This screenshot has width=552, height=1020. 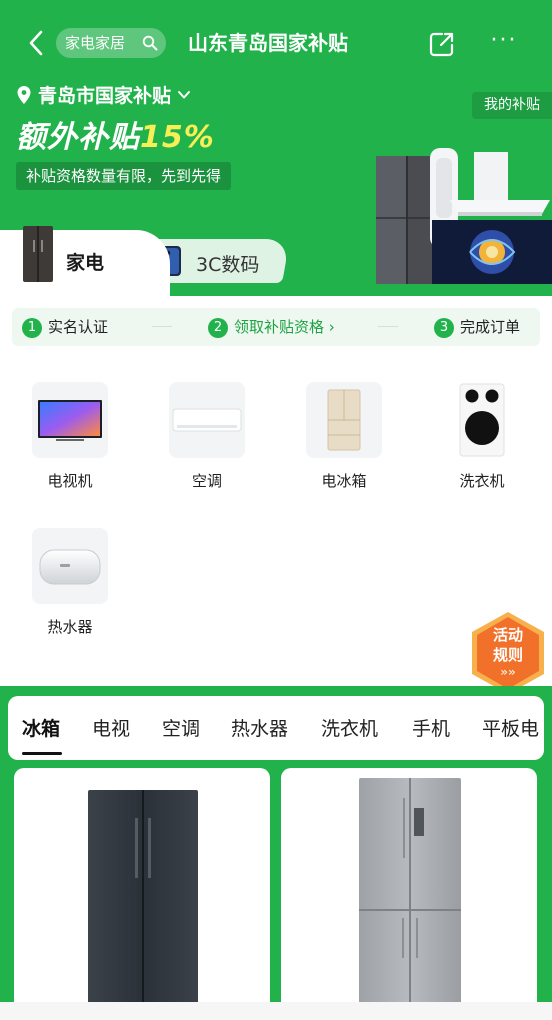 What do you see at coordinates (41, 727) in the screenshot?
I see `tab-fridge: 冰箱` at bounding box center [41, 727].